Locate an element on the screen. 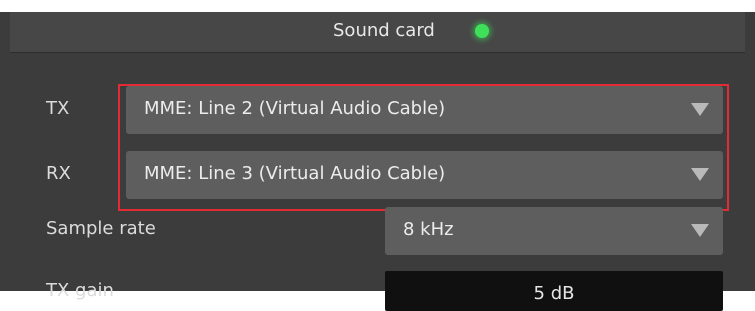  panel-header: Sound card is located at coordinates (377, 32).